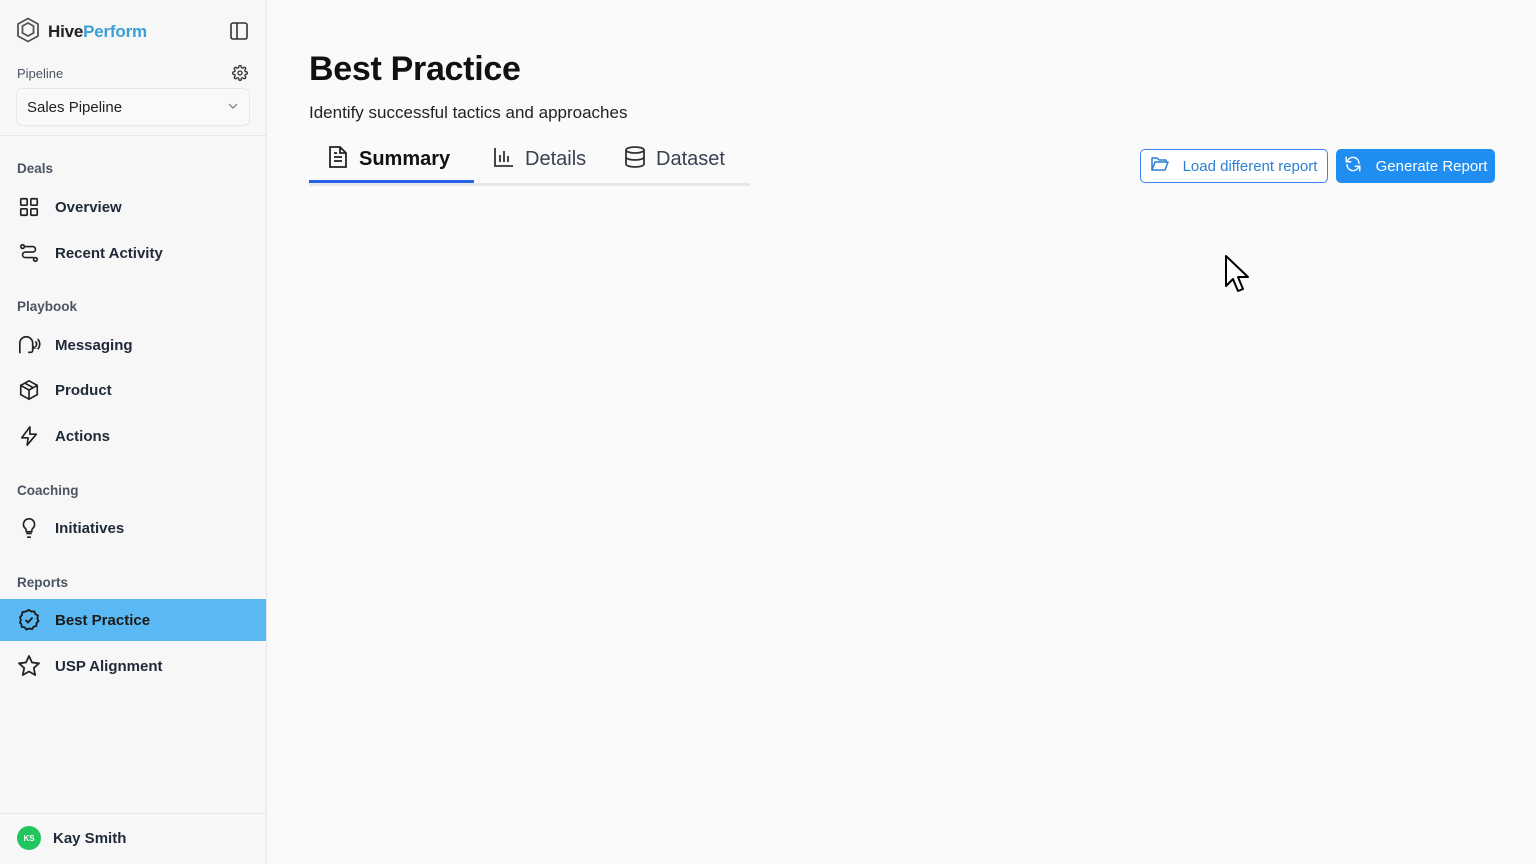 The height and width of the screenshot is (864, 1536). Describe the element at coordinates (133, 207) in the screenshot. I see `sidebar-item-overview: Overview` at that location.